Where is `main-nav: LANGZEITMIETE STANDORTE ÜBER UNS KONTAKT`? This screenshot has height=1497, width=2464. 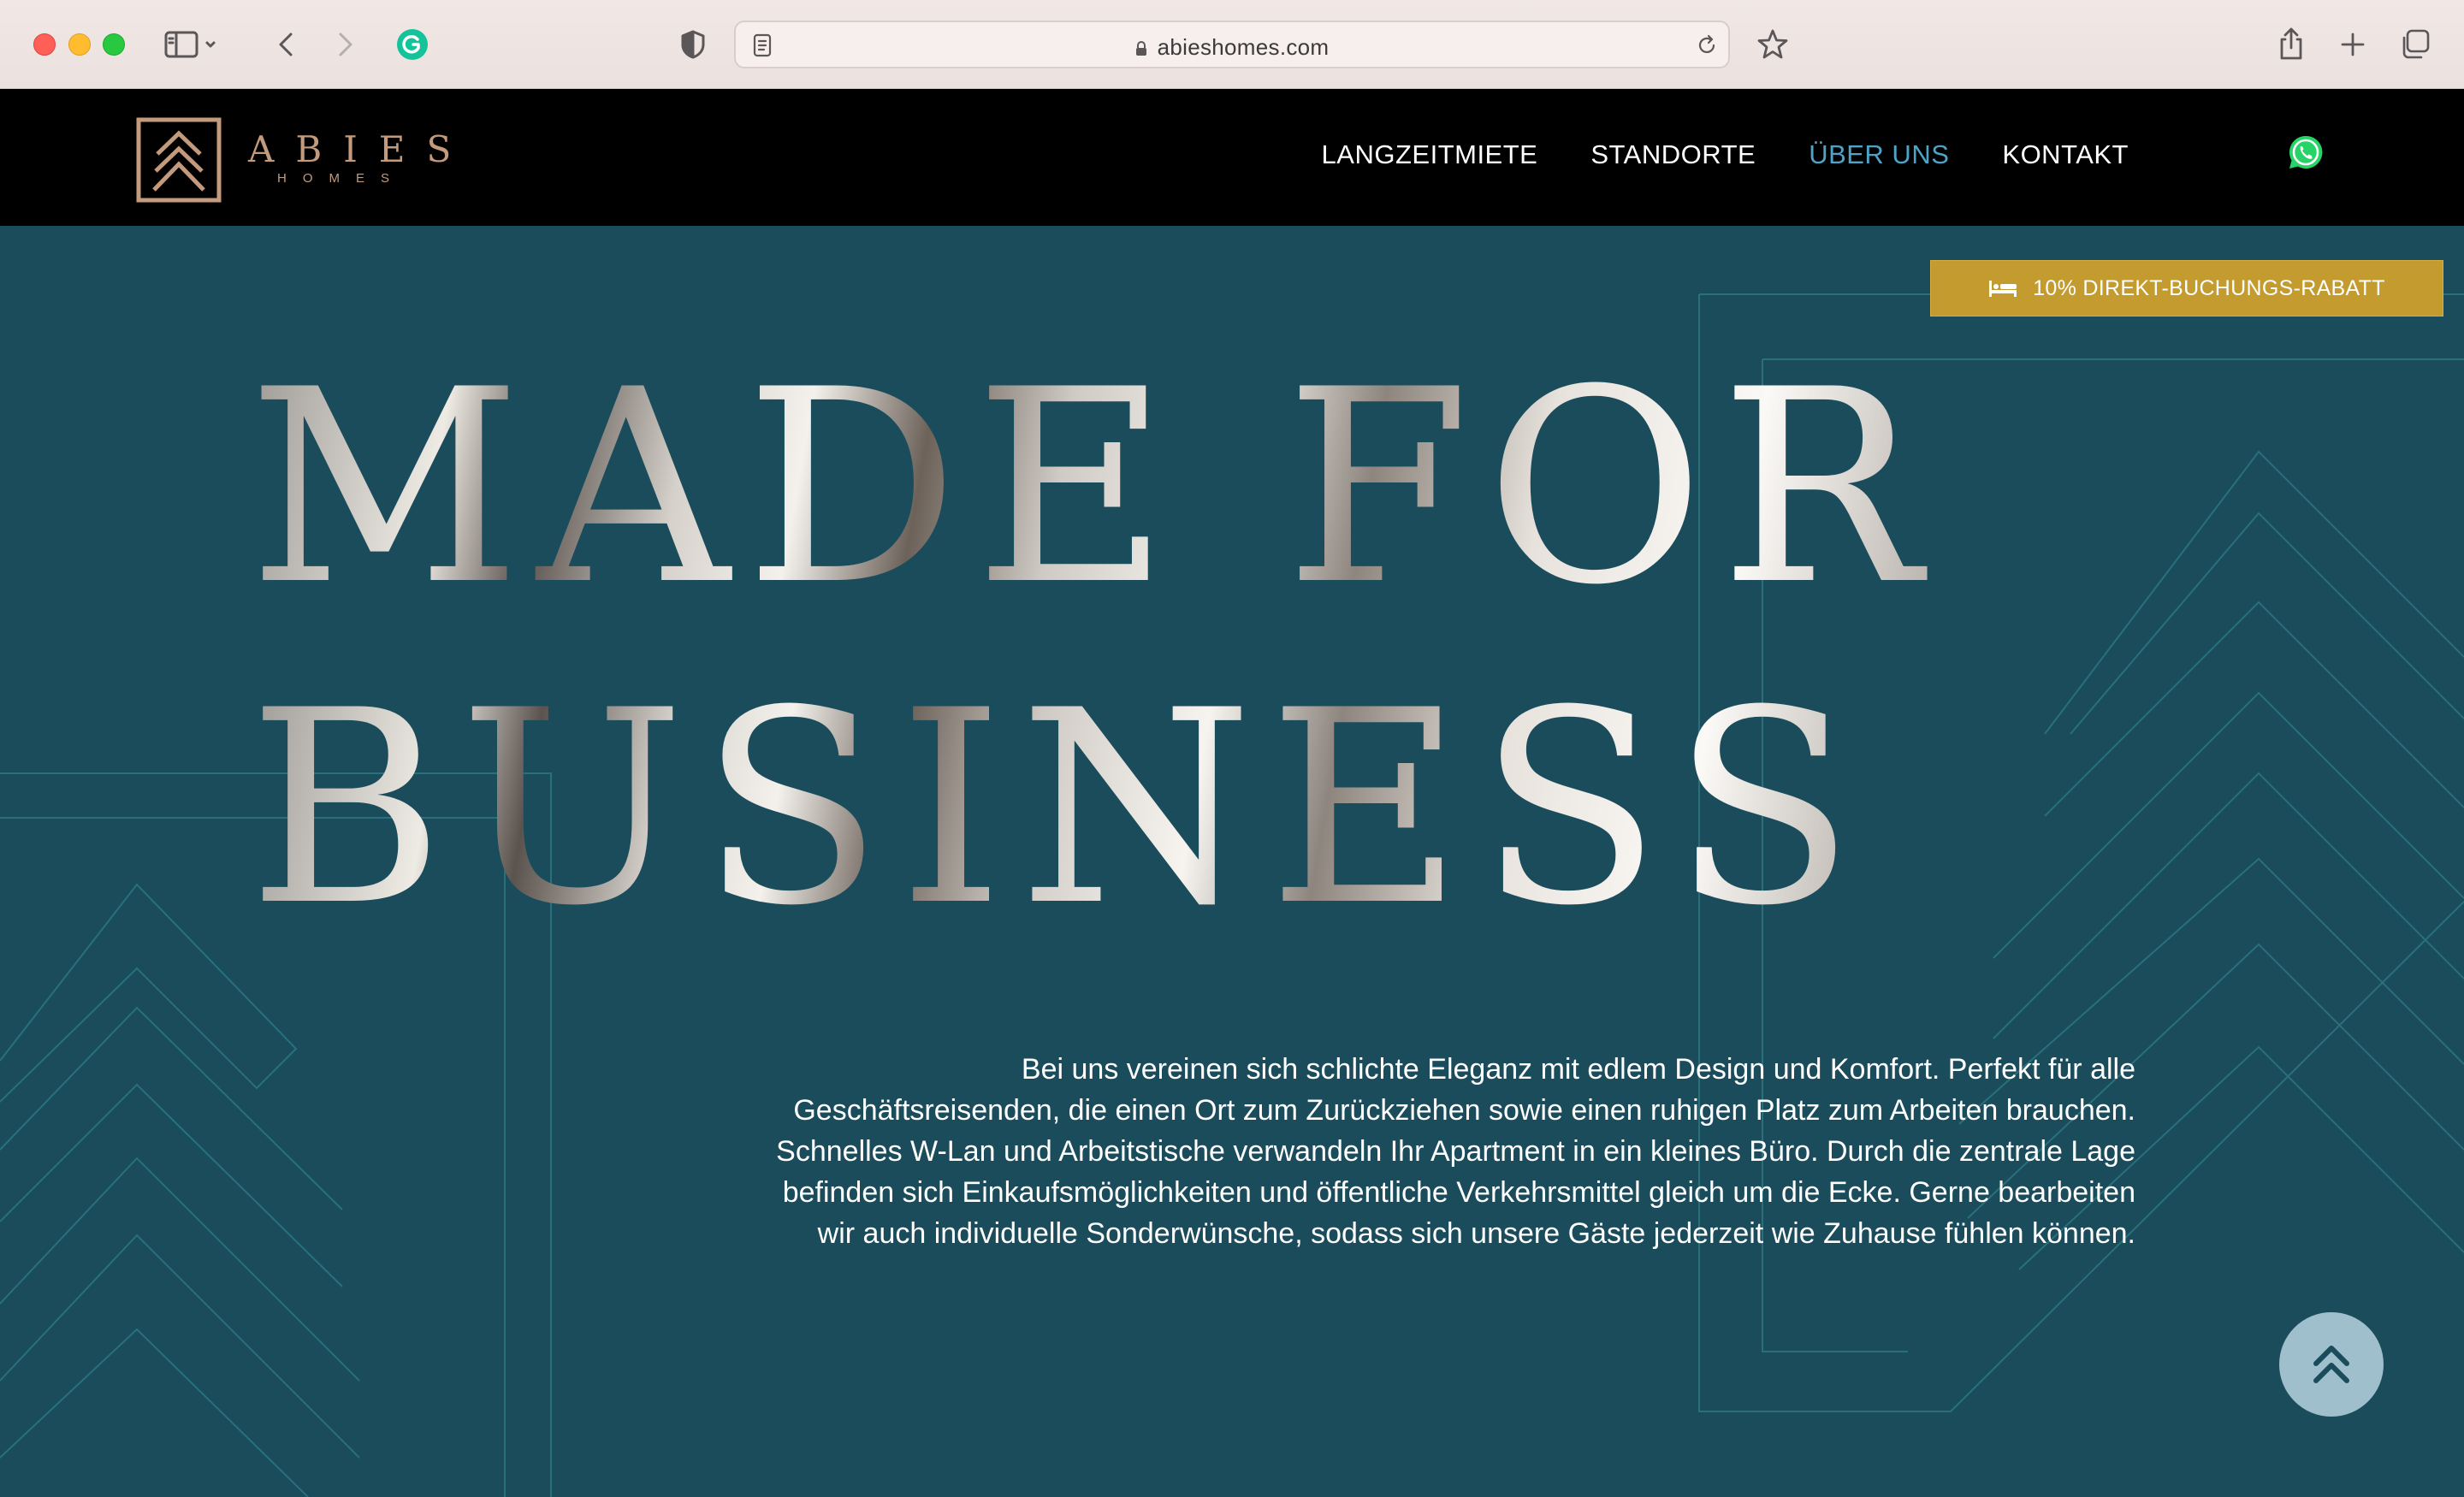
main-nav: LANGZEITMIETE STANDORTE ÜBER UNS KONTAKT is located at coordinates (1725, 154).